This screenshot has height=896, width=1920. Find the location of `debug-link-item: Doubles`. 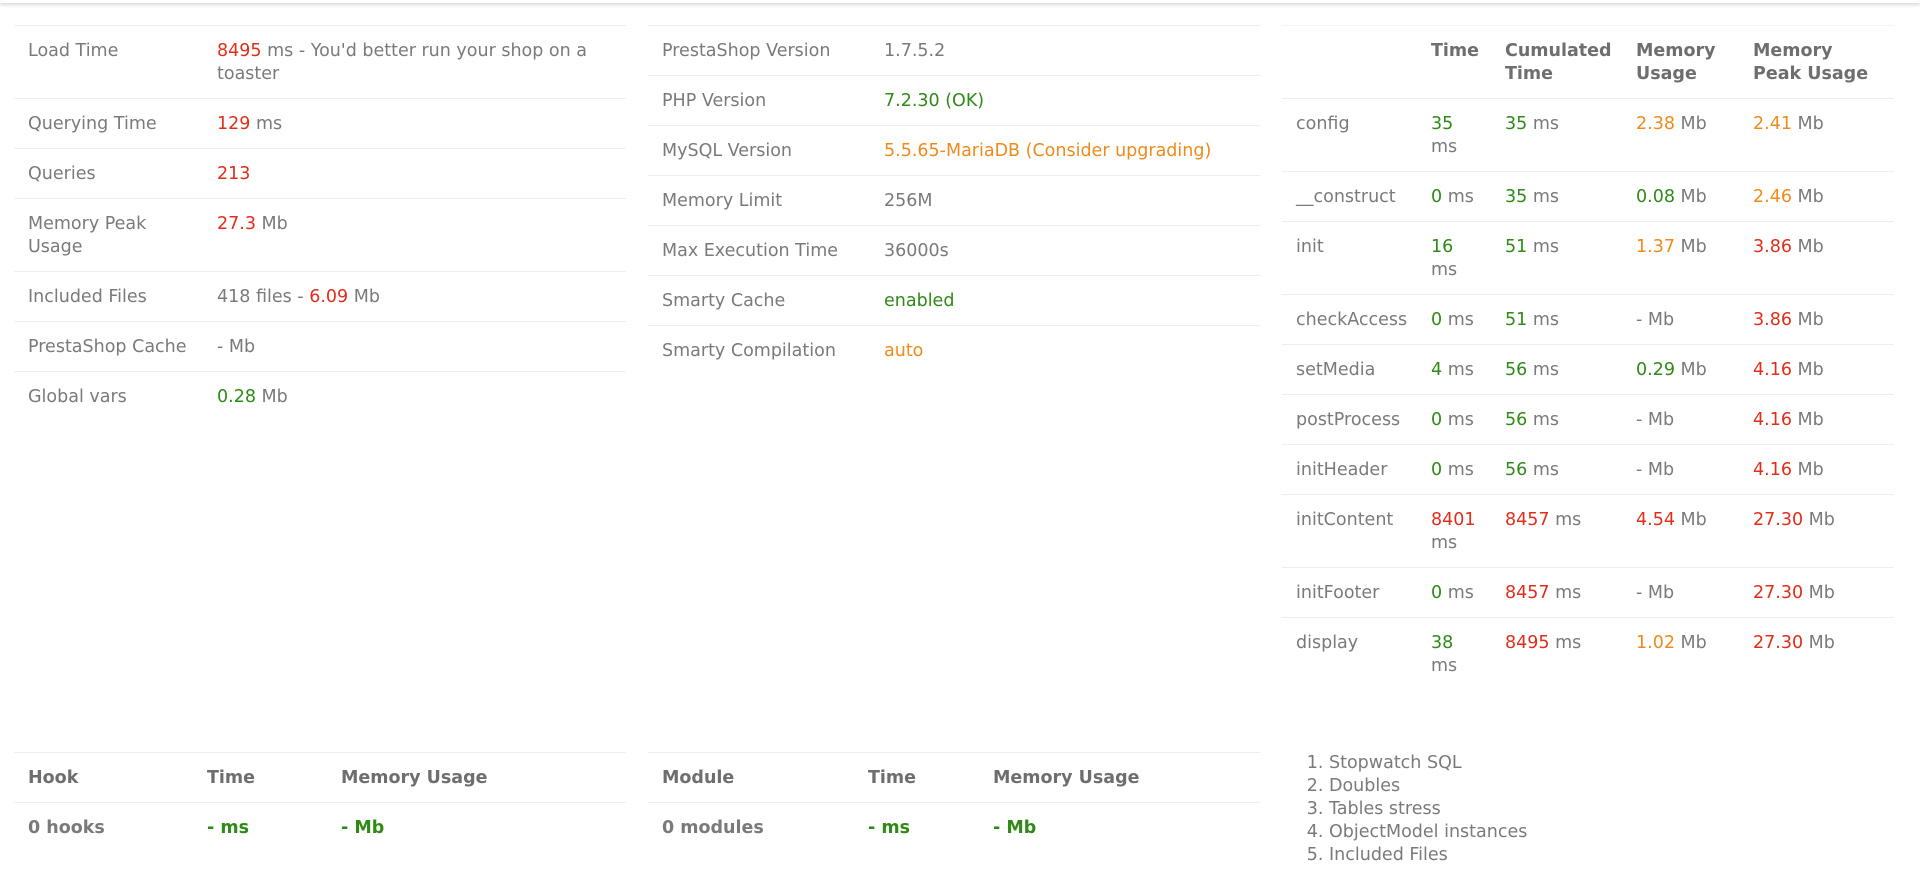

debug-link-item: Doubles is located at coordinates (1607, 786).